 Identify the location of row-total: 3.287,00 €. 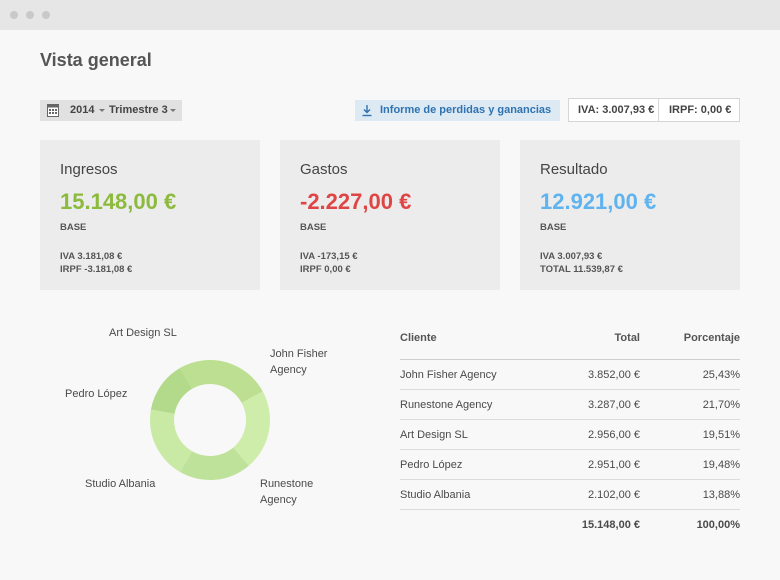
(614, 405).